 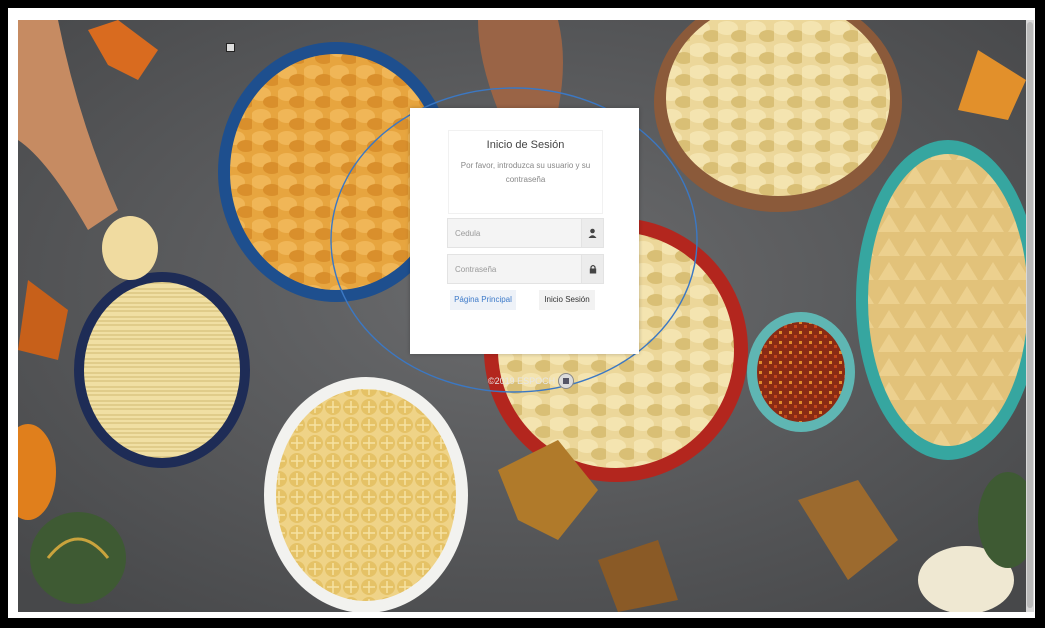 What do you see at coordinates (566, 381) in the screenshot?
I see `espoch-logo-icon` at bounding box center [566, 381].